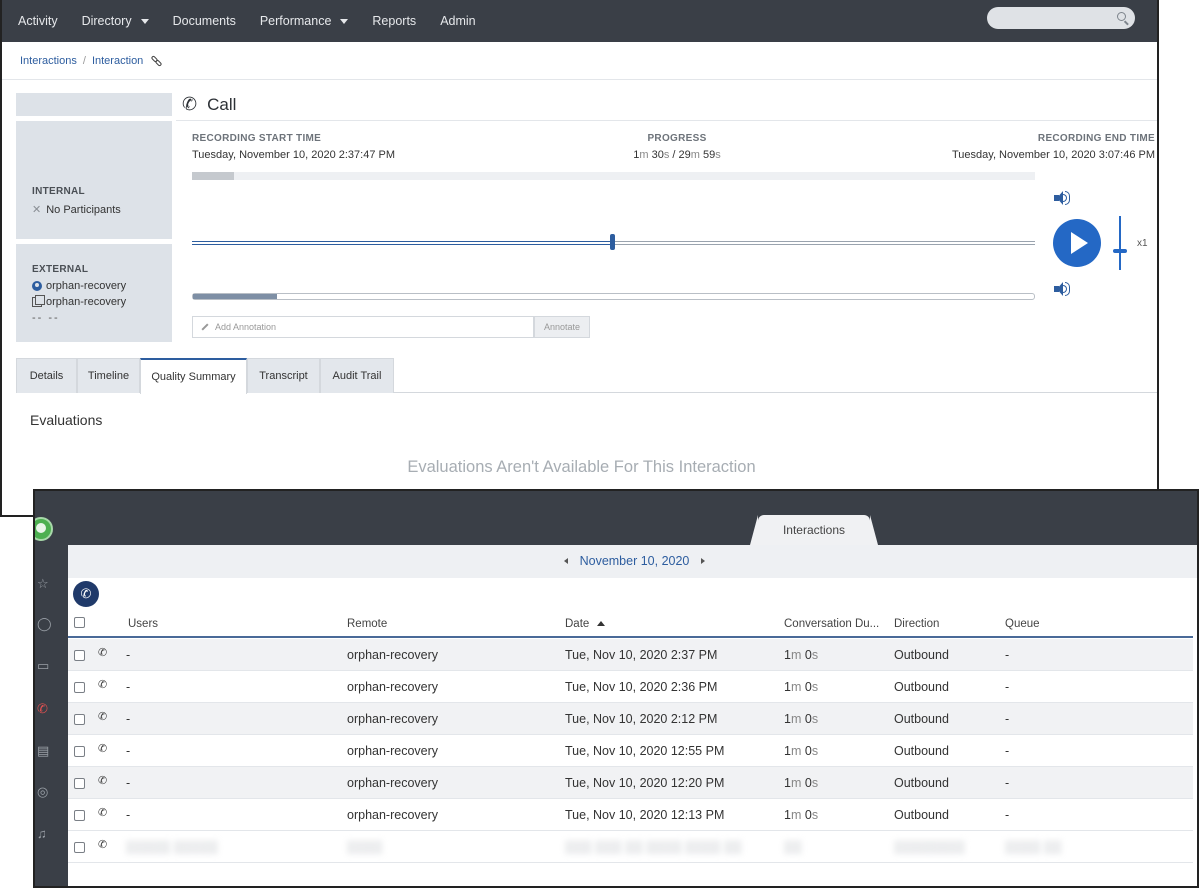 The width and height of the screenshot is (1200, 889). I want to click on external-extra: -- --, so click(46, 318).